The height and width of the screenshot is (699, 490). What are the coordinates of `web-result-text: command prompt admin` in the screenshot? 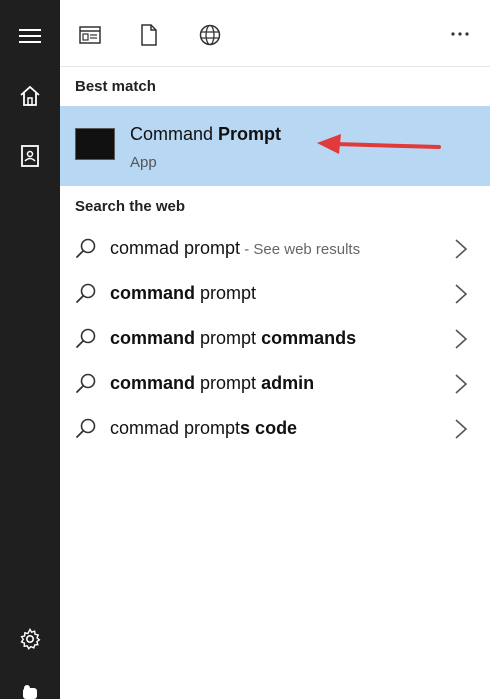 It's located at (212, 383).